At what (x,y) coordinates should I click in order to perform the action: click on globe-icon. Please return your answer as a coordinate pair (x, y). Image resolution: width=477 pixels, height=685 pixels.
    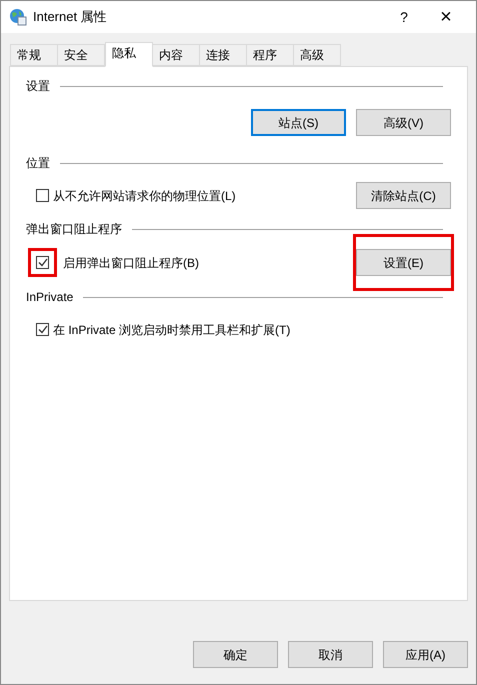
    Looking at the image, I should click on (18, 17).